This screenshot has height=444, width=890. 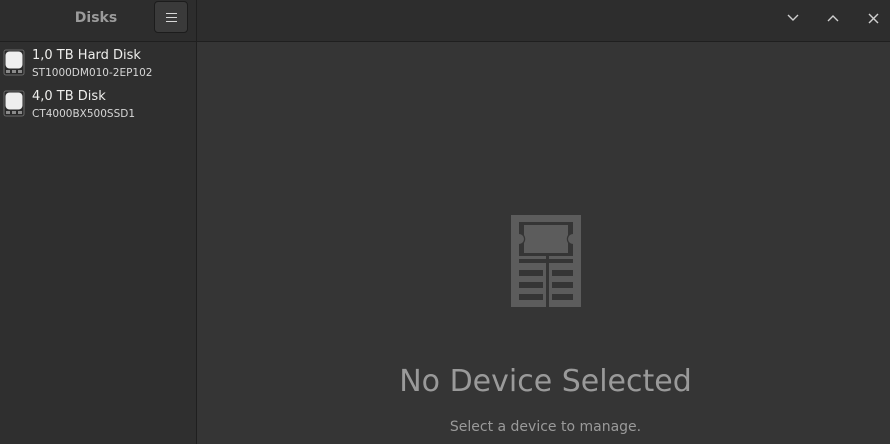 I want to click on disk-model: ST1000DM010-2EP102, so click(x=92, y=73).